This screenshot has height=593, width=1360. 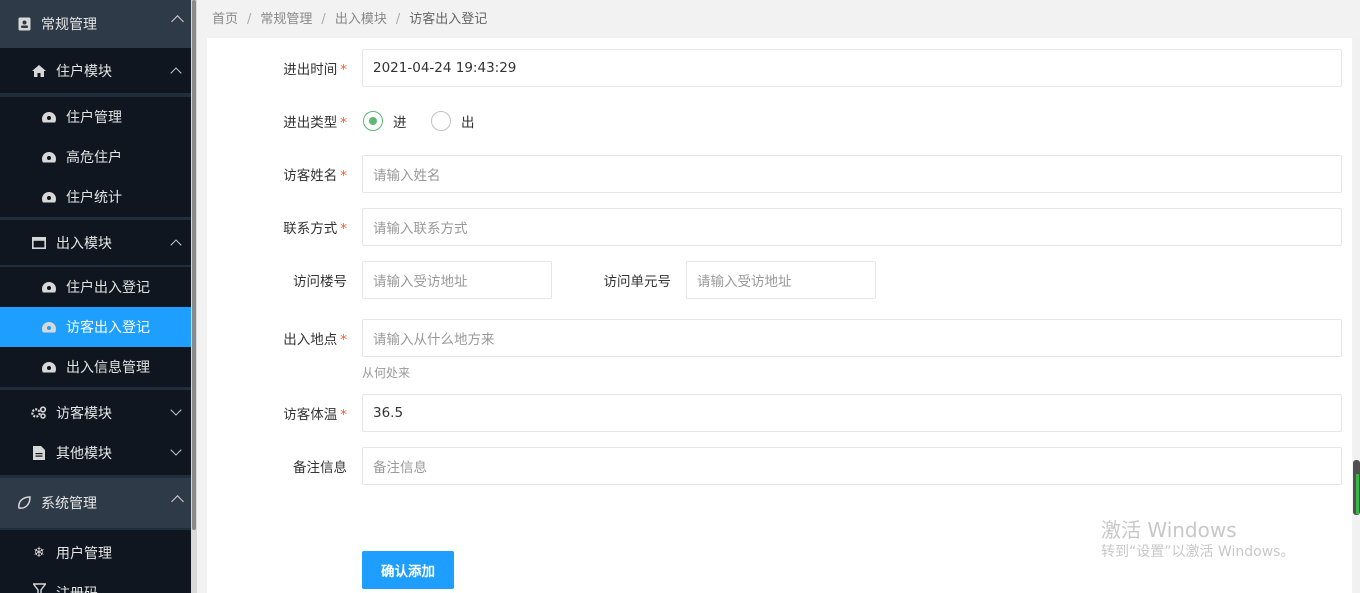 I want to click on sidebar-item-label: 出入信息管理, so click(x=108, y=368).